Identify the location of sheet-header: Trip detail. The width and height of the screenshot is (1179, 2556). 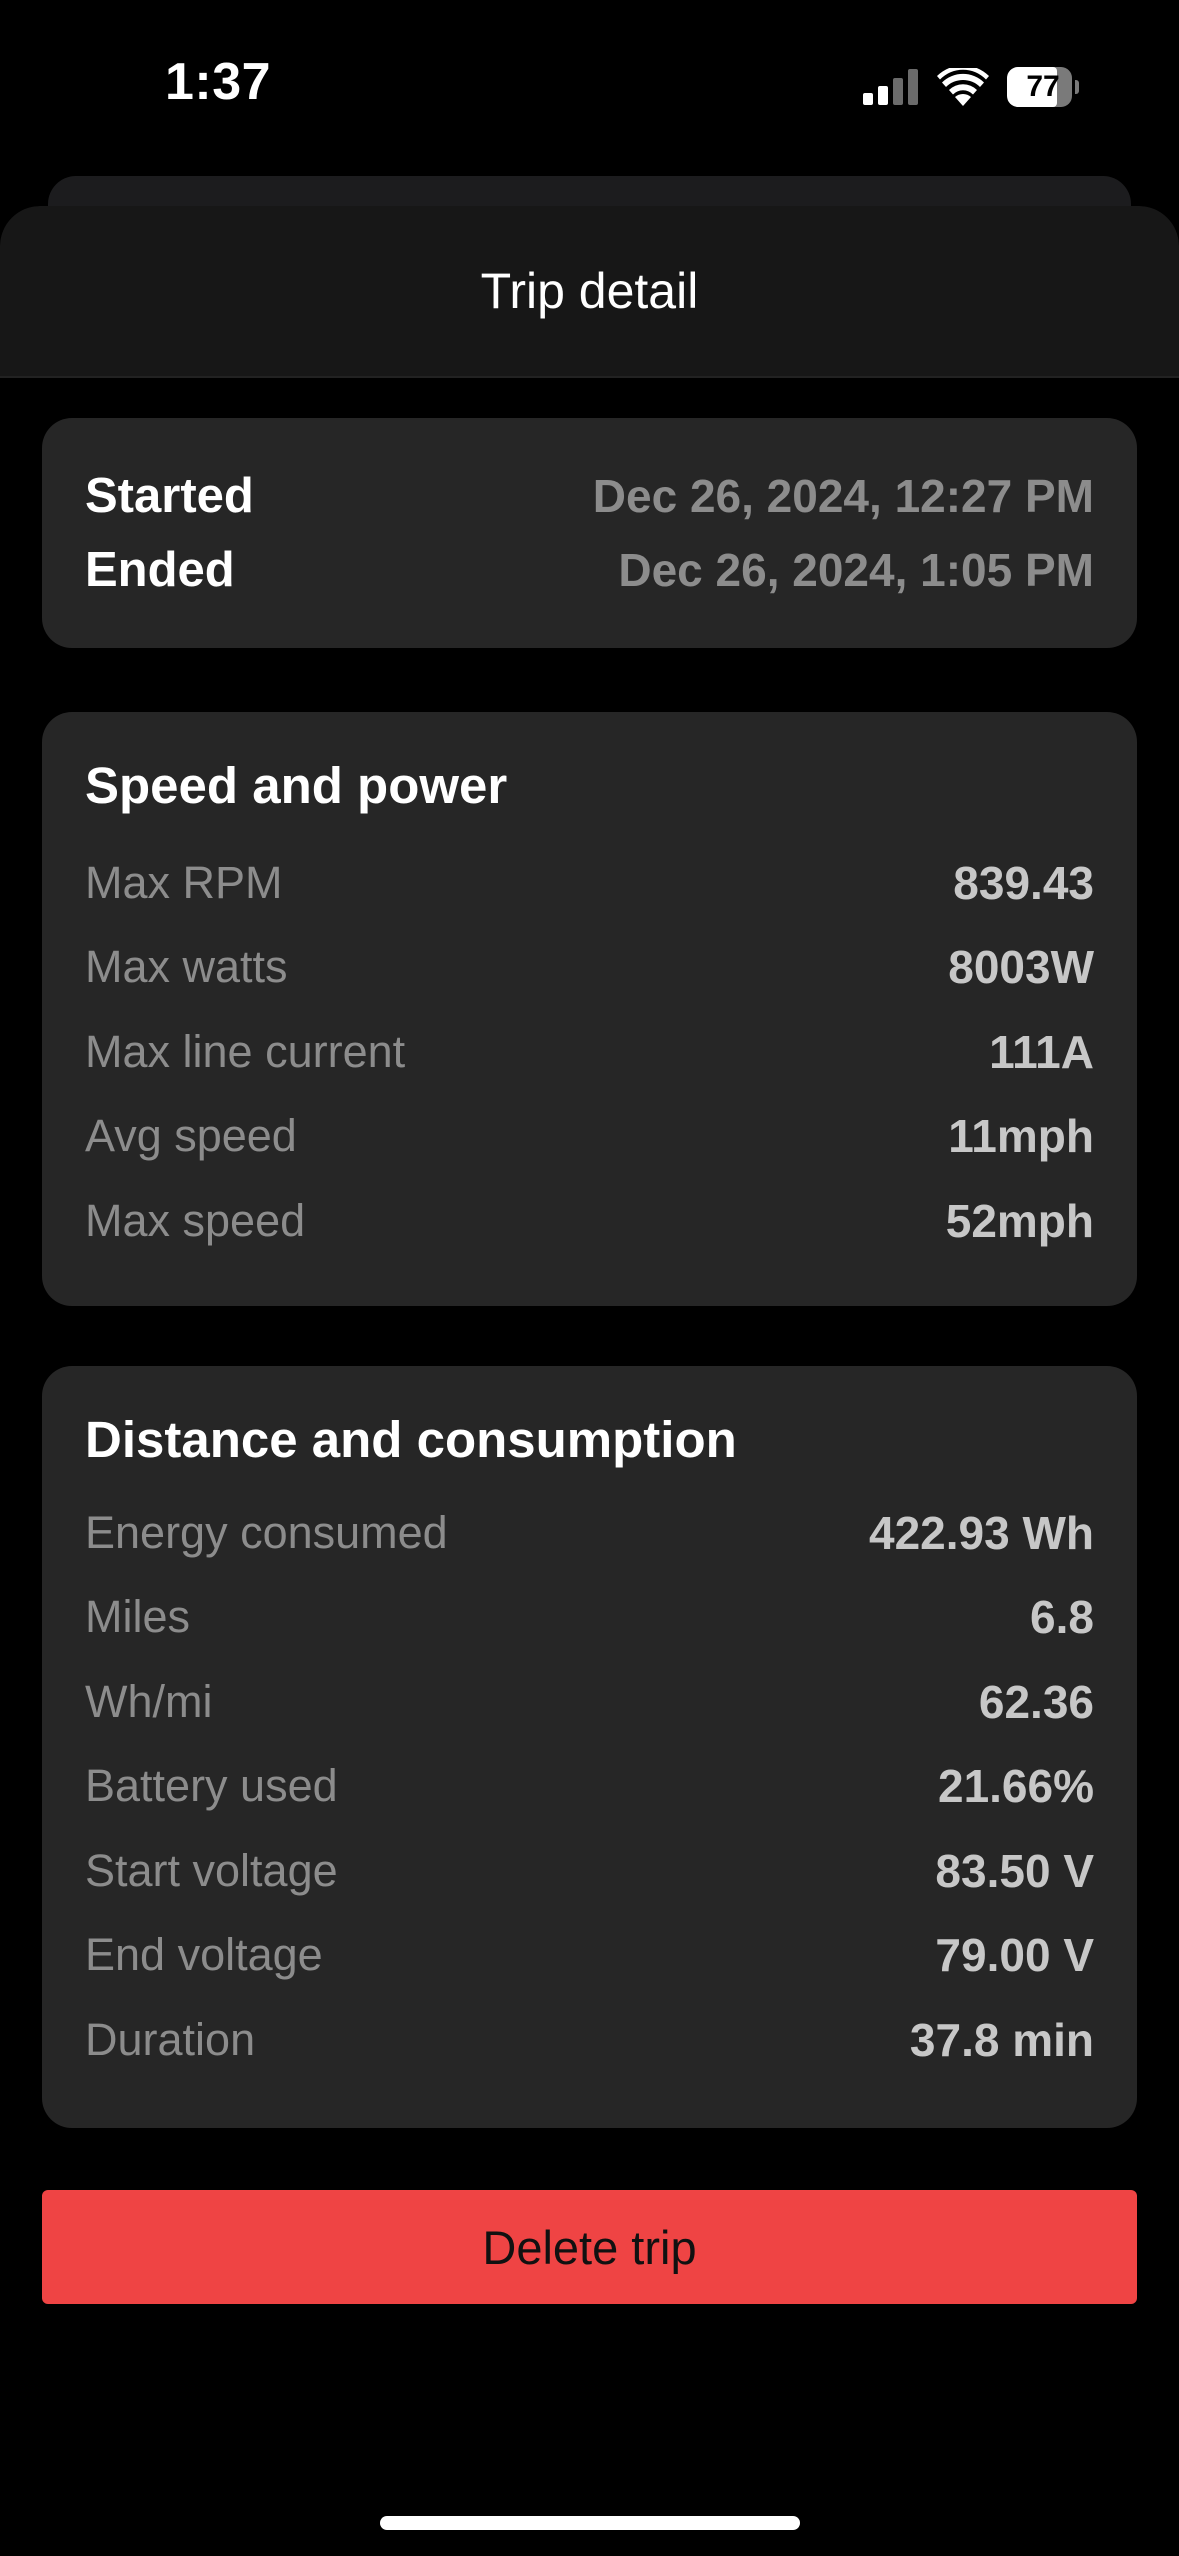
(589, 292).